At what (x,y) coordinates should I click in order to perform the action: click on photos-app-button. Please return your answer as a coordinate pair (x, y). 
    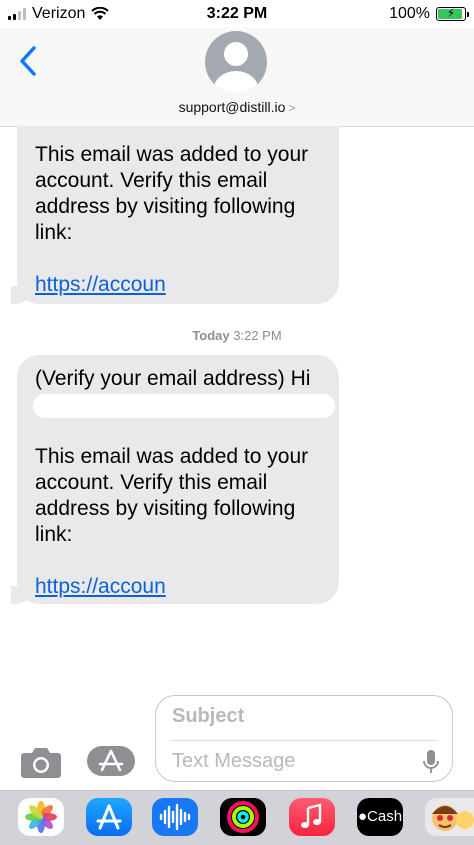
    Looking at the image, I should click on (41, 817).